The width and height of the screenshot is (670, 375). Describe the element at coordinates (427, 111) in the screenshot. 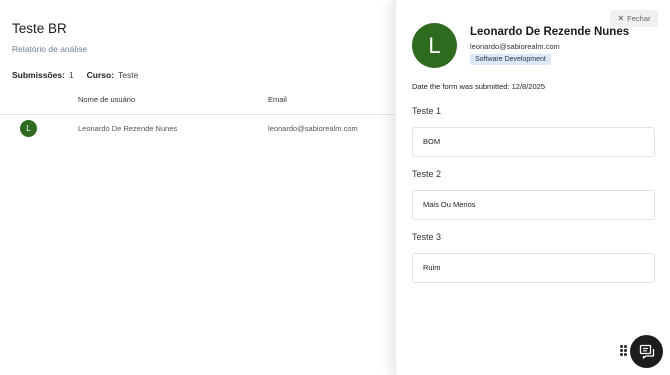

I see `question-label: Teste 1` at that location.